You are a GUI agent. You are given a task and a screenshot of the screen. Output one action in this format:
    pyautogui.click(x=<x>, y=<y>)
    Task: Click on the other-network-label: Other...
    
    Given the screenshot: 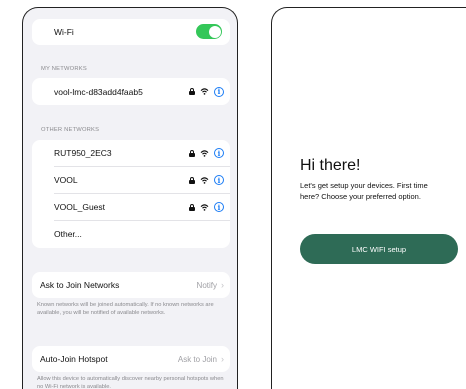 What is the action you would take?
    pyautogui.click(x=68, y=234)
    